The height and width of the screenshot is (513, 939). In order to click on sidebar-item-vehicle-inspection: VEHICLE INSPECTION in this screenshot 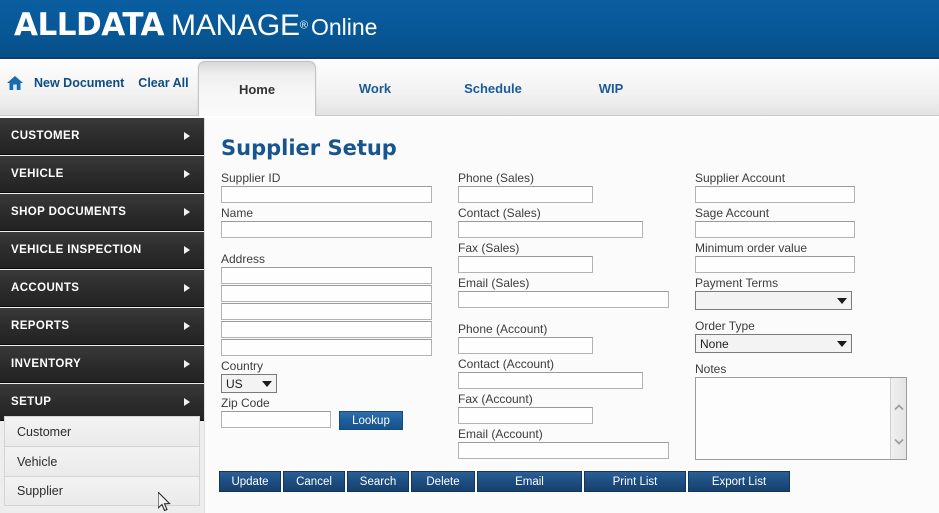, I will do `click(102, 250)`.